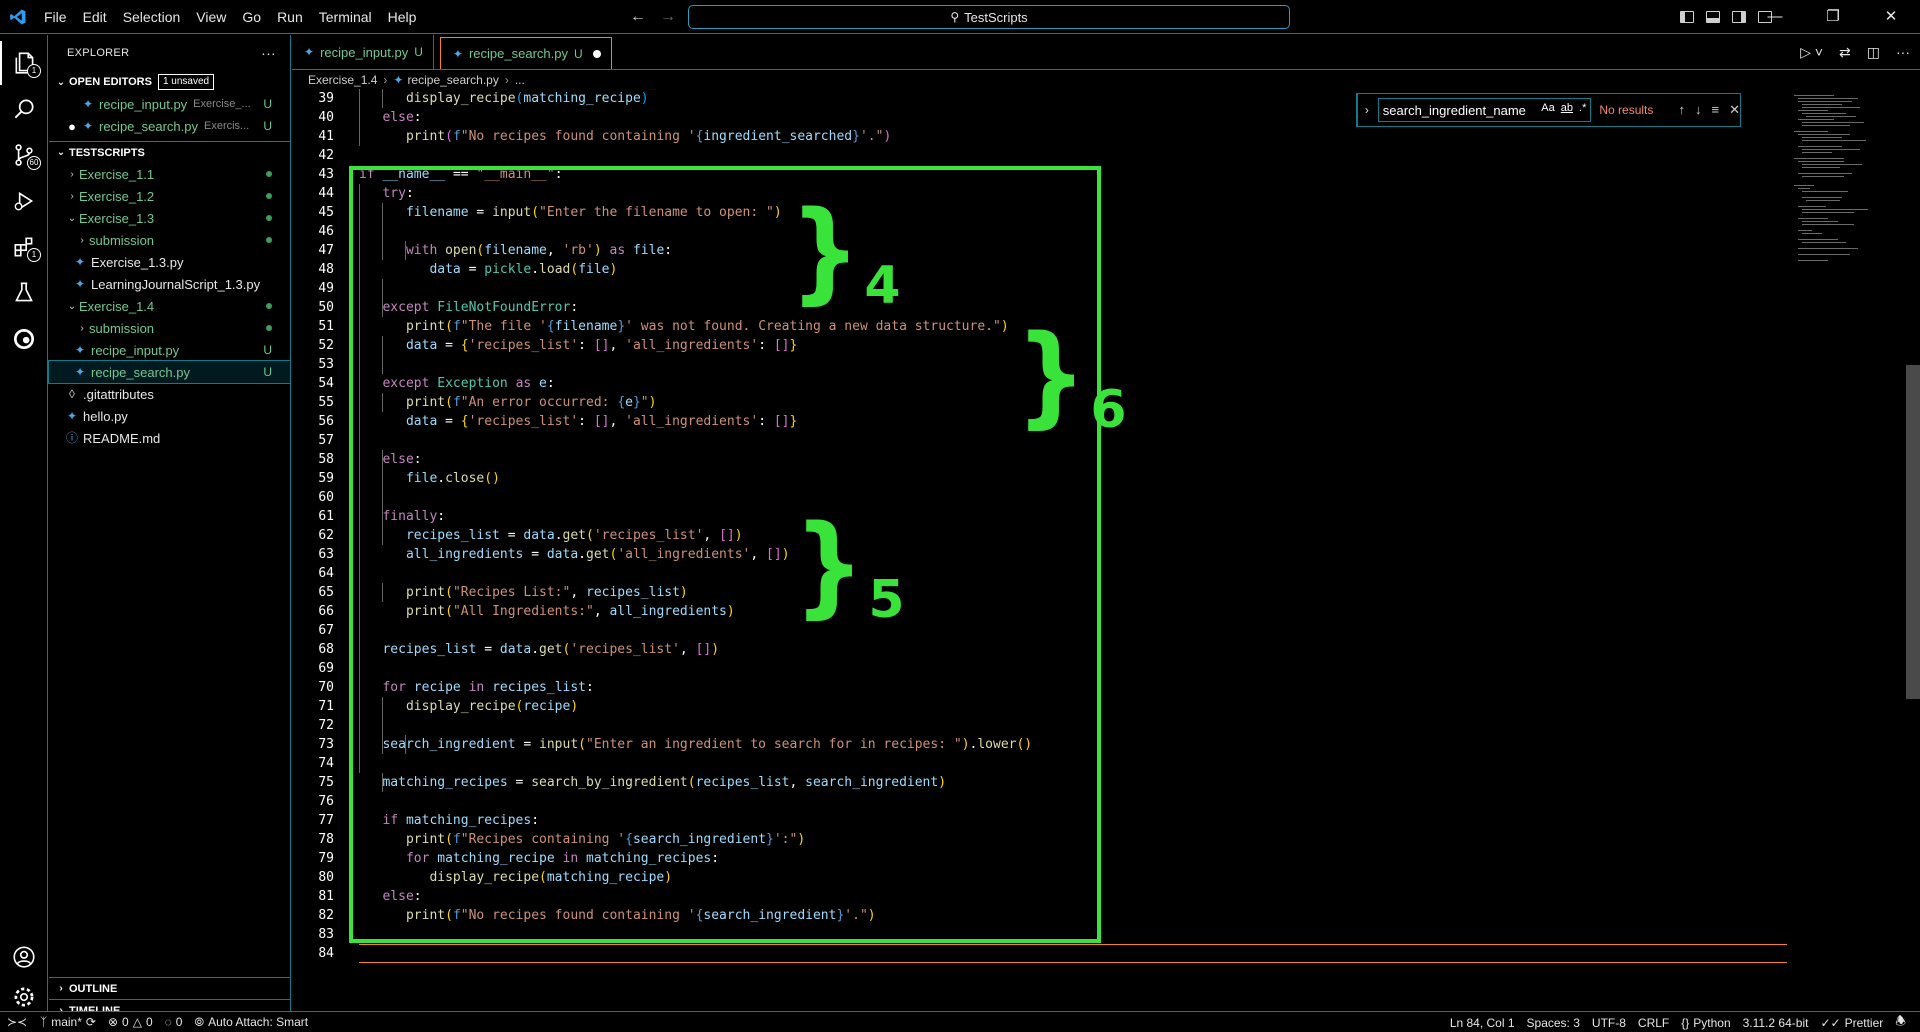 This screenshot has width=1920, height=1032. What do you see at coordinates (169, 218) in the screenshot?
I see `folder-item: ⌄ Exercise_1.3` at bounding box center [169, 218].